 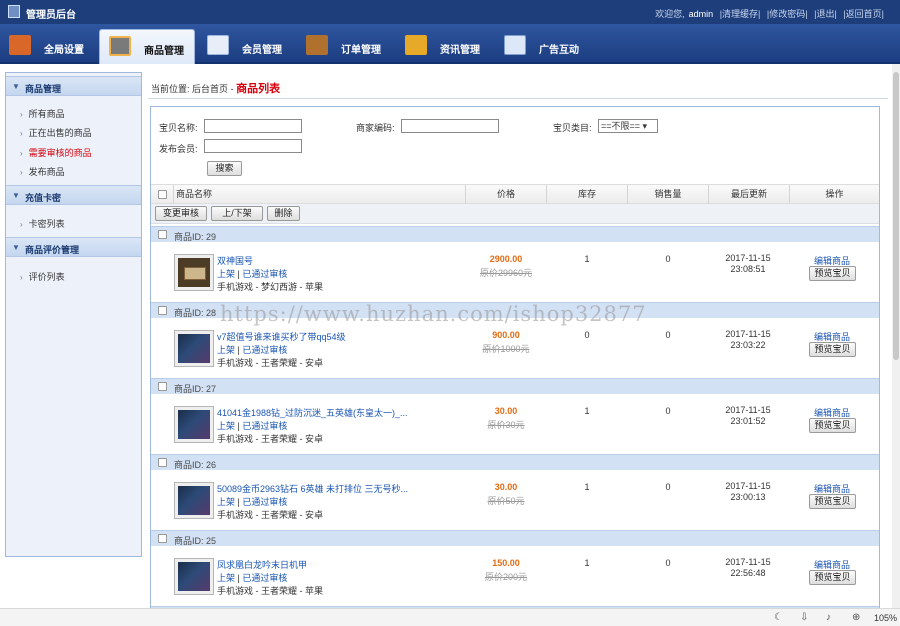 I want to click on nav-tab-order-management: 订单管理, so click(x=345, y=46).